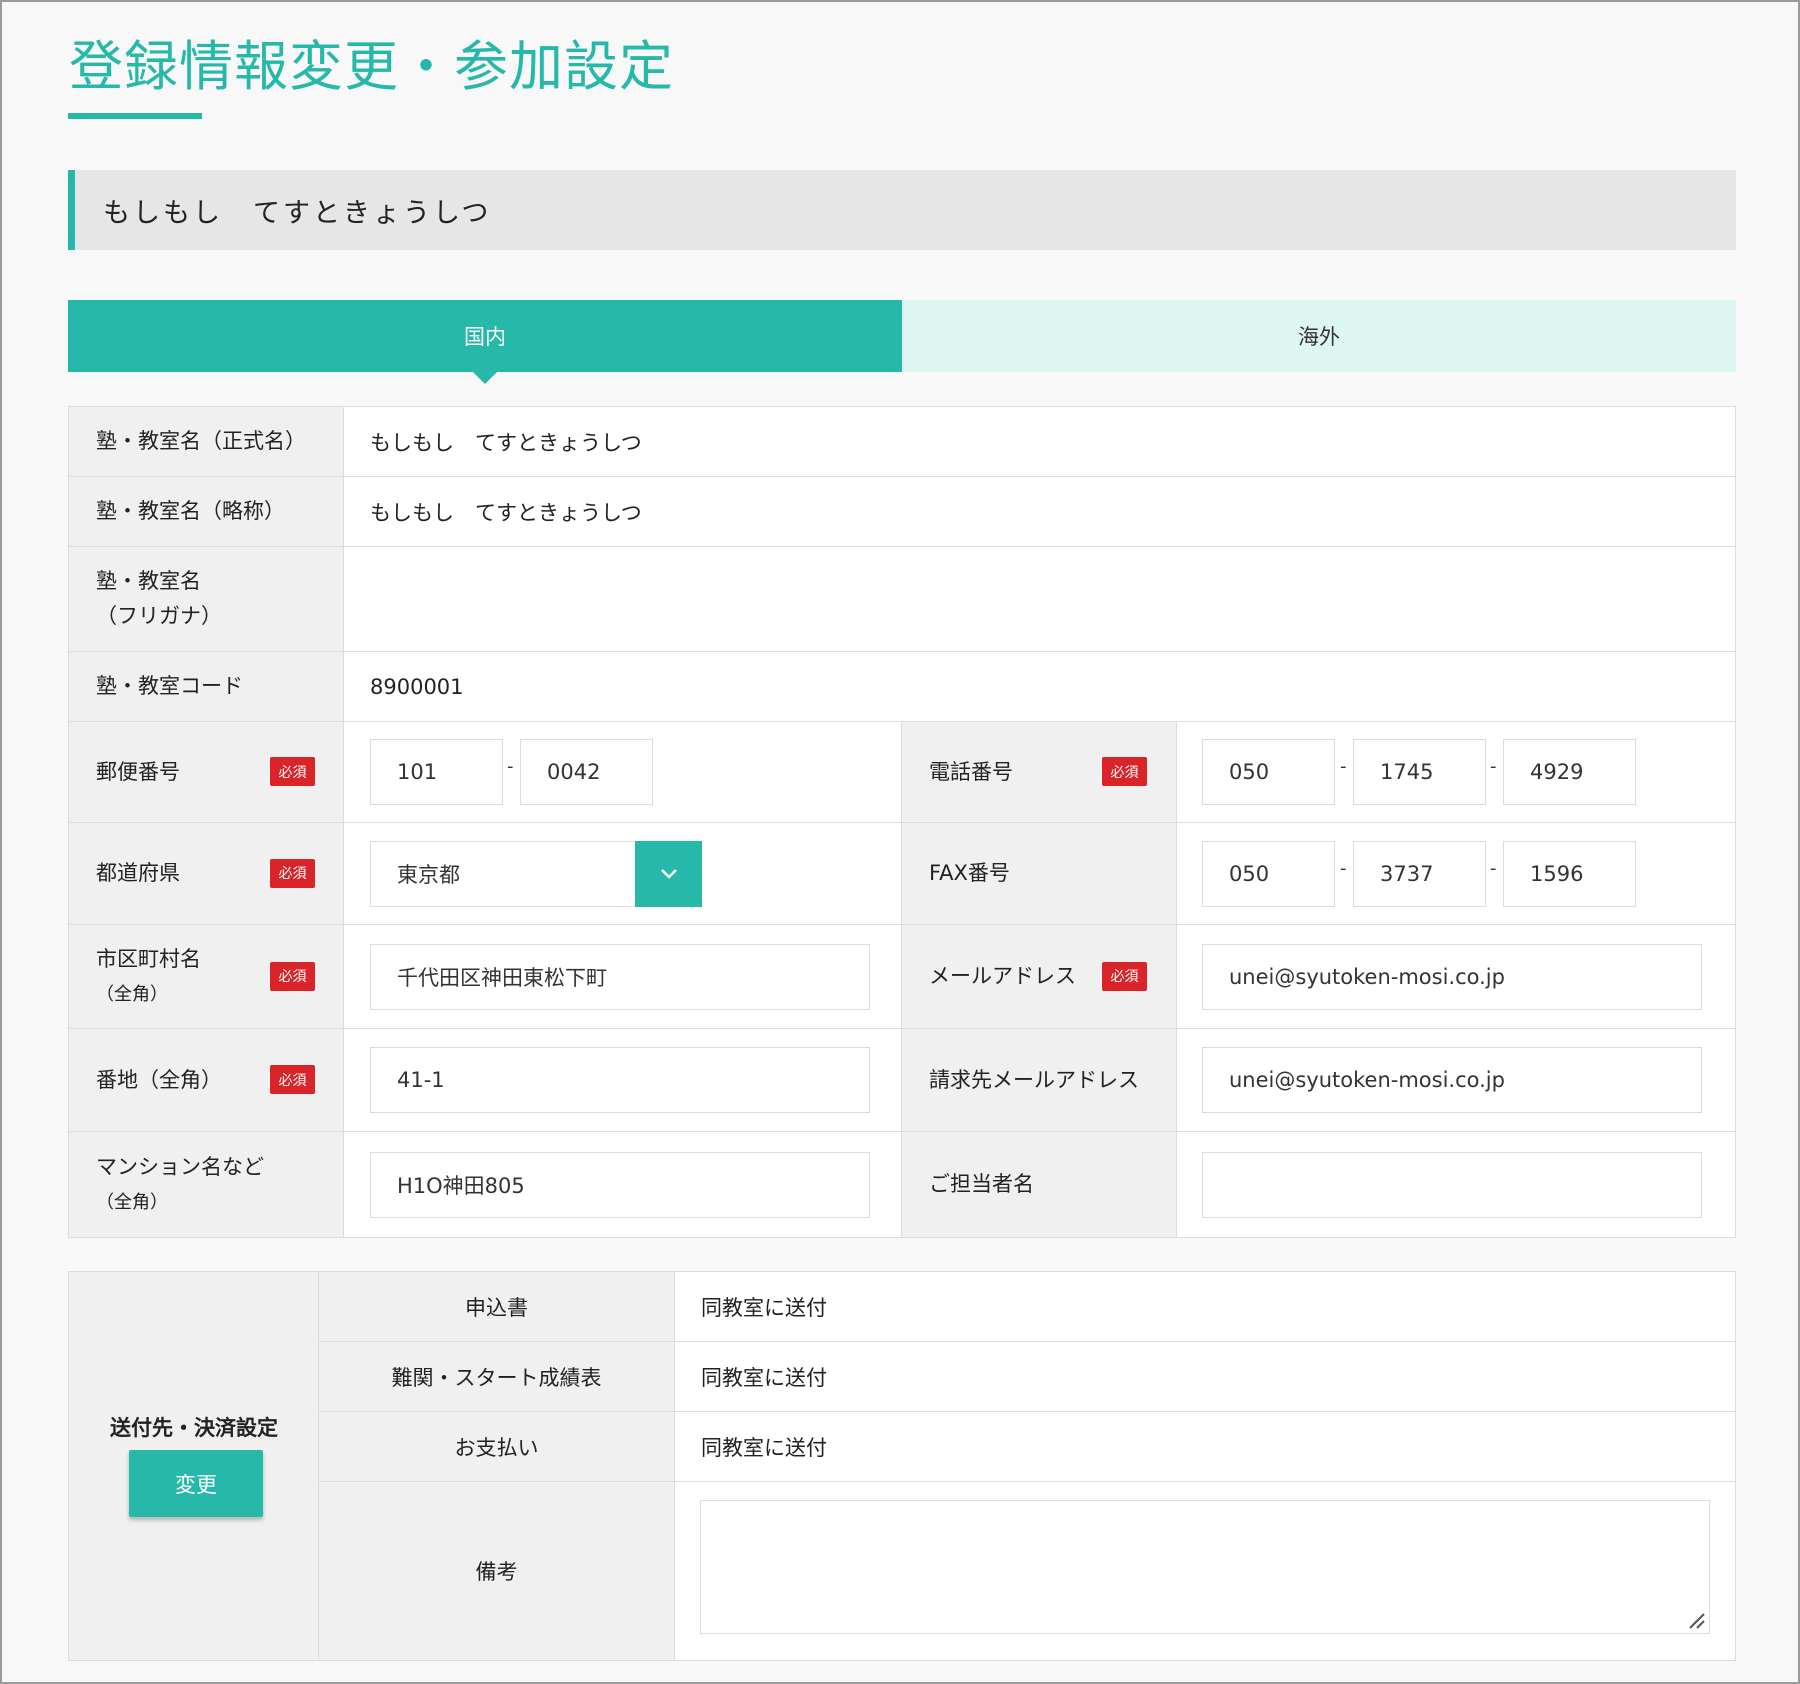  What do you see at coordinates (148, 581) in the screenshot?
I see `label-line1: 塾・教室名` at bounding box center [148, 581].